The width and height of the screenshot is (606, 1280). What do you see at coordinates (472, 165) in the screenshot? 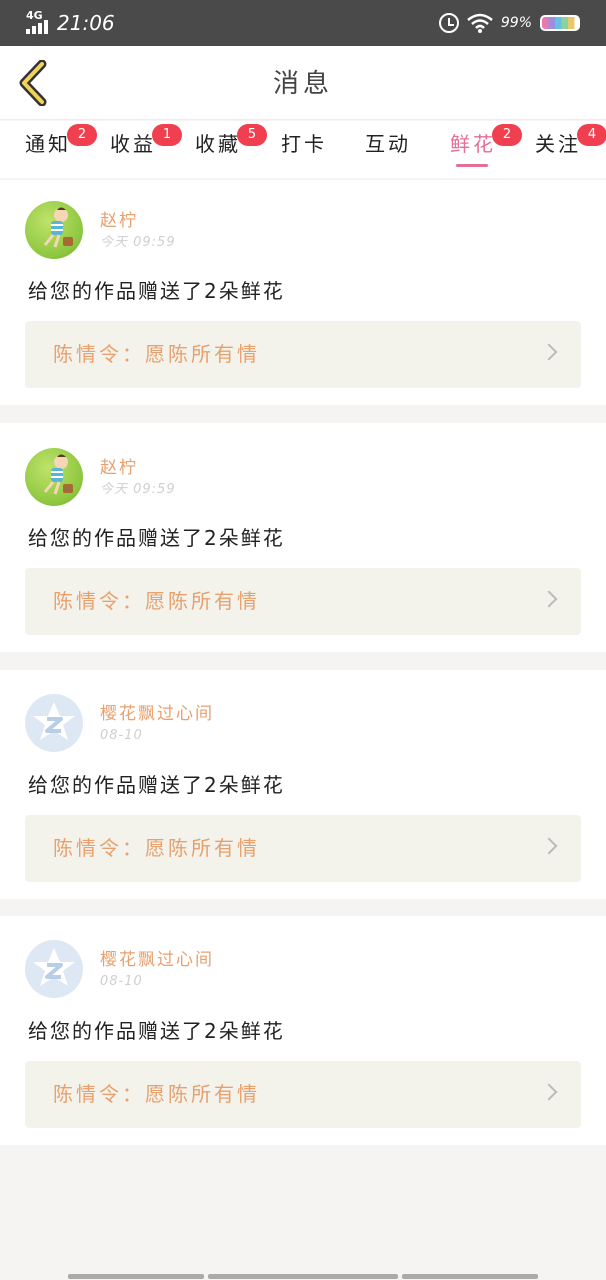
I see `active-tab-indicator` at bounding box center [472, 165].